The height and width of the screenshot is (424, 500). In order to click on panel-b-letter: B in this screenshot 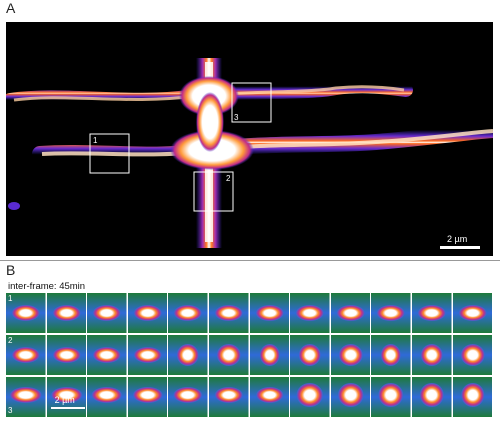, I will do `click(11, 270)`.